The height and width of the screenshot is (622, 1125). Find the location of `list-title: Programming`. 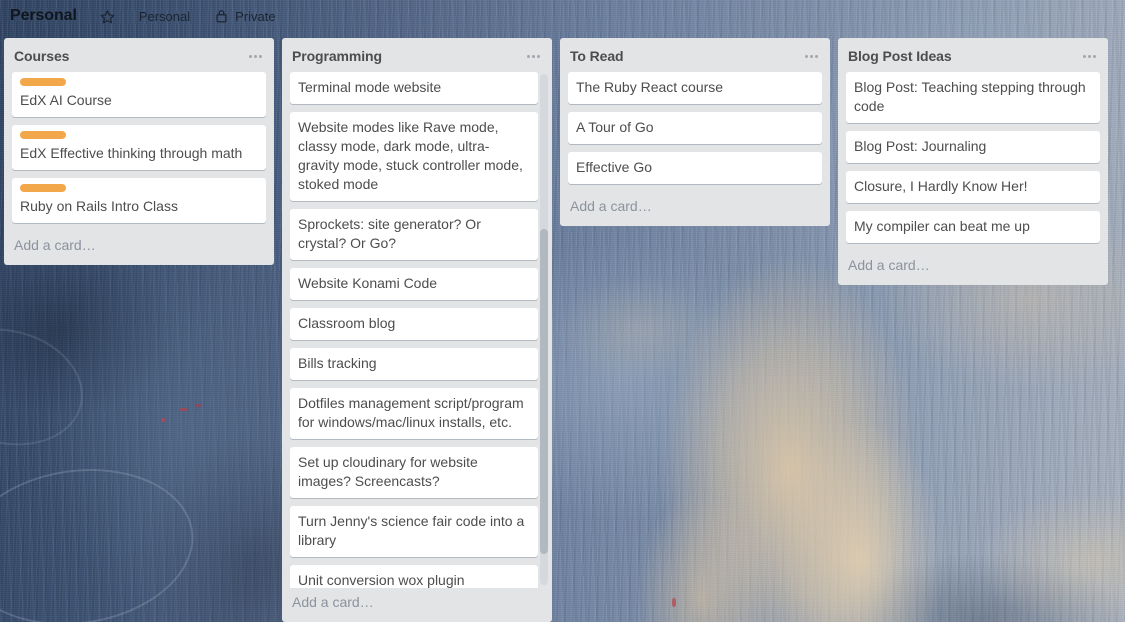

list-title: Programming is located at coordinates (337, 56).